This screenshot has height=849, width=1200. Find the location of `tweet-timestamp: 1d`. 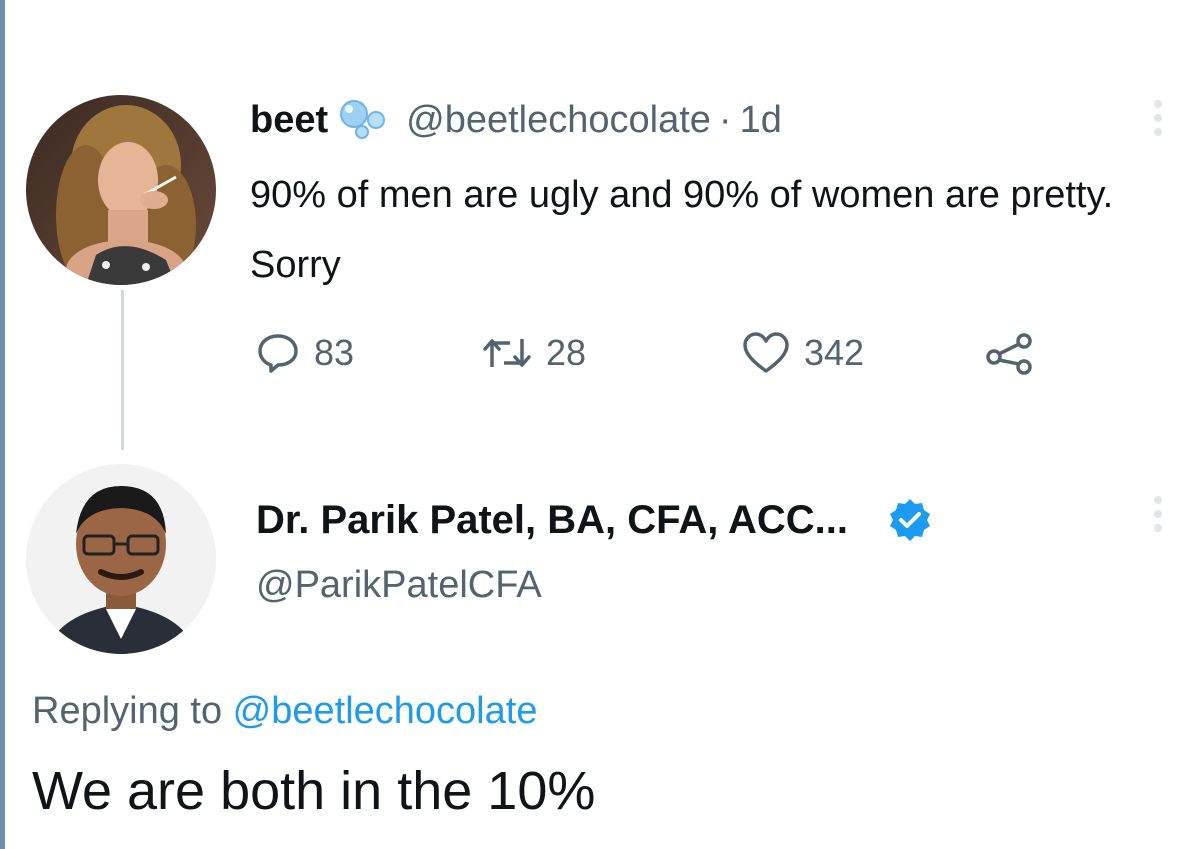

tweet-timestamp: 1d is located at coordinates (761, 120).